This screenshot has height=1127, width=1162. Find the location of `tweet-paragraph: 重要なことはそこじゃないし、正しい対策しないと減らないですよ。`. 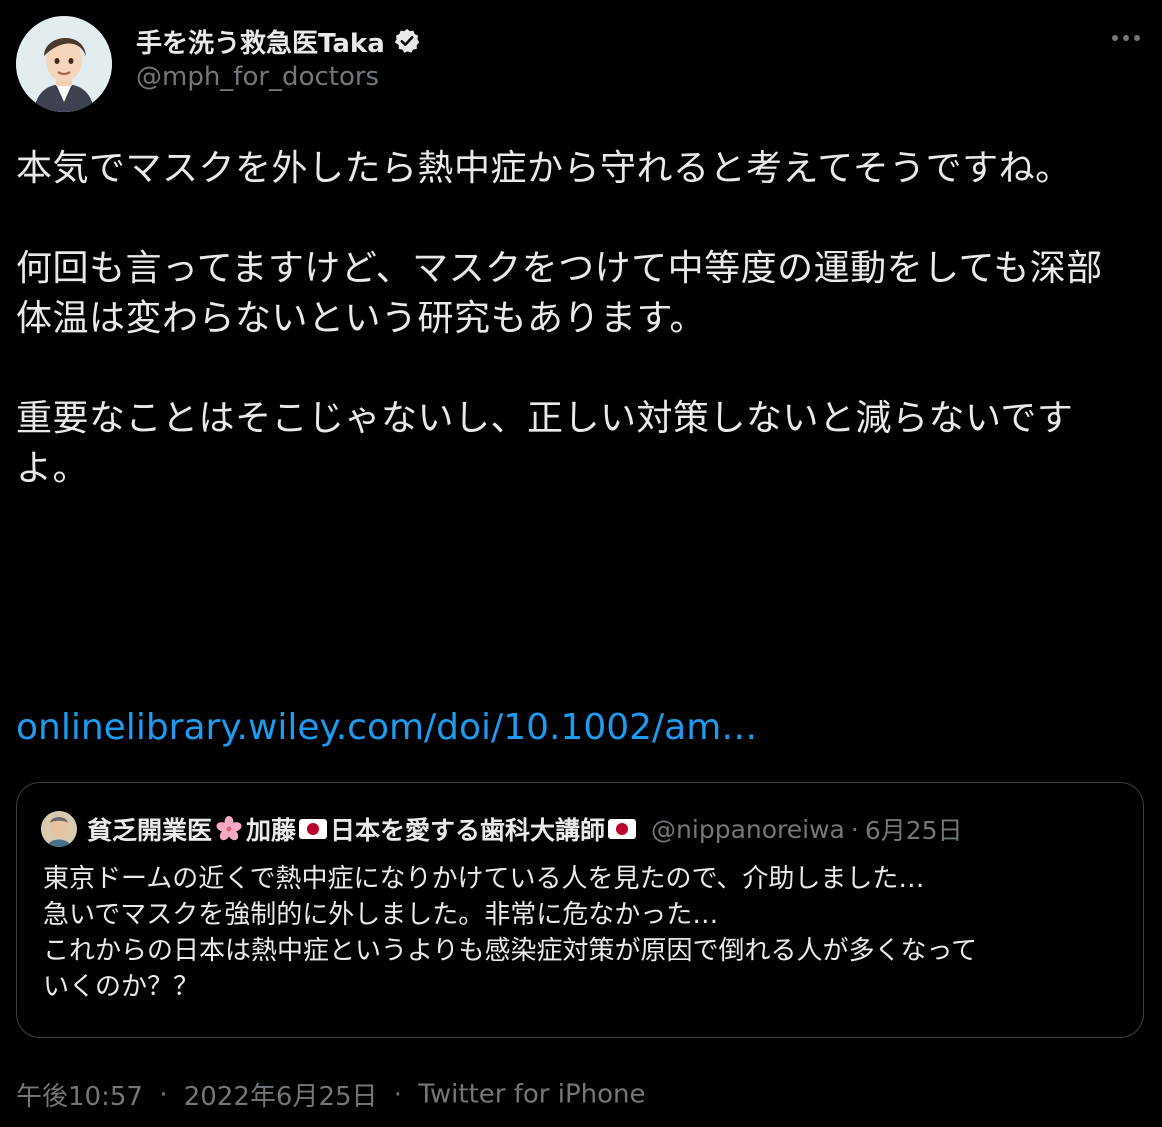

tweet-paragraph: 重要なことはそこじゃないし、正しい対策しないと減らないですよ。 is located at coordinates (545, 443).